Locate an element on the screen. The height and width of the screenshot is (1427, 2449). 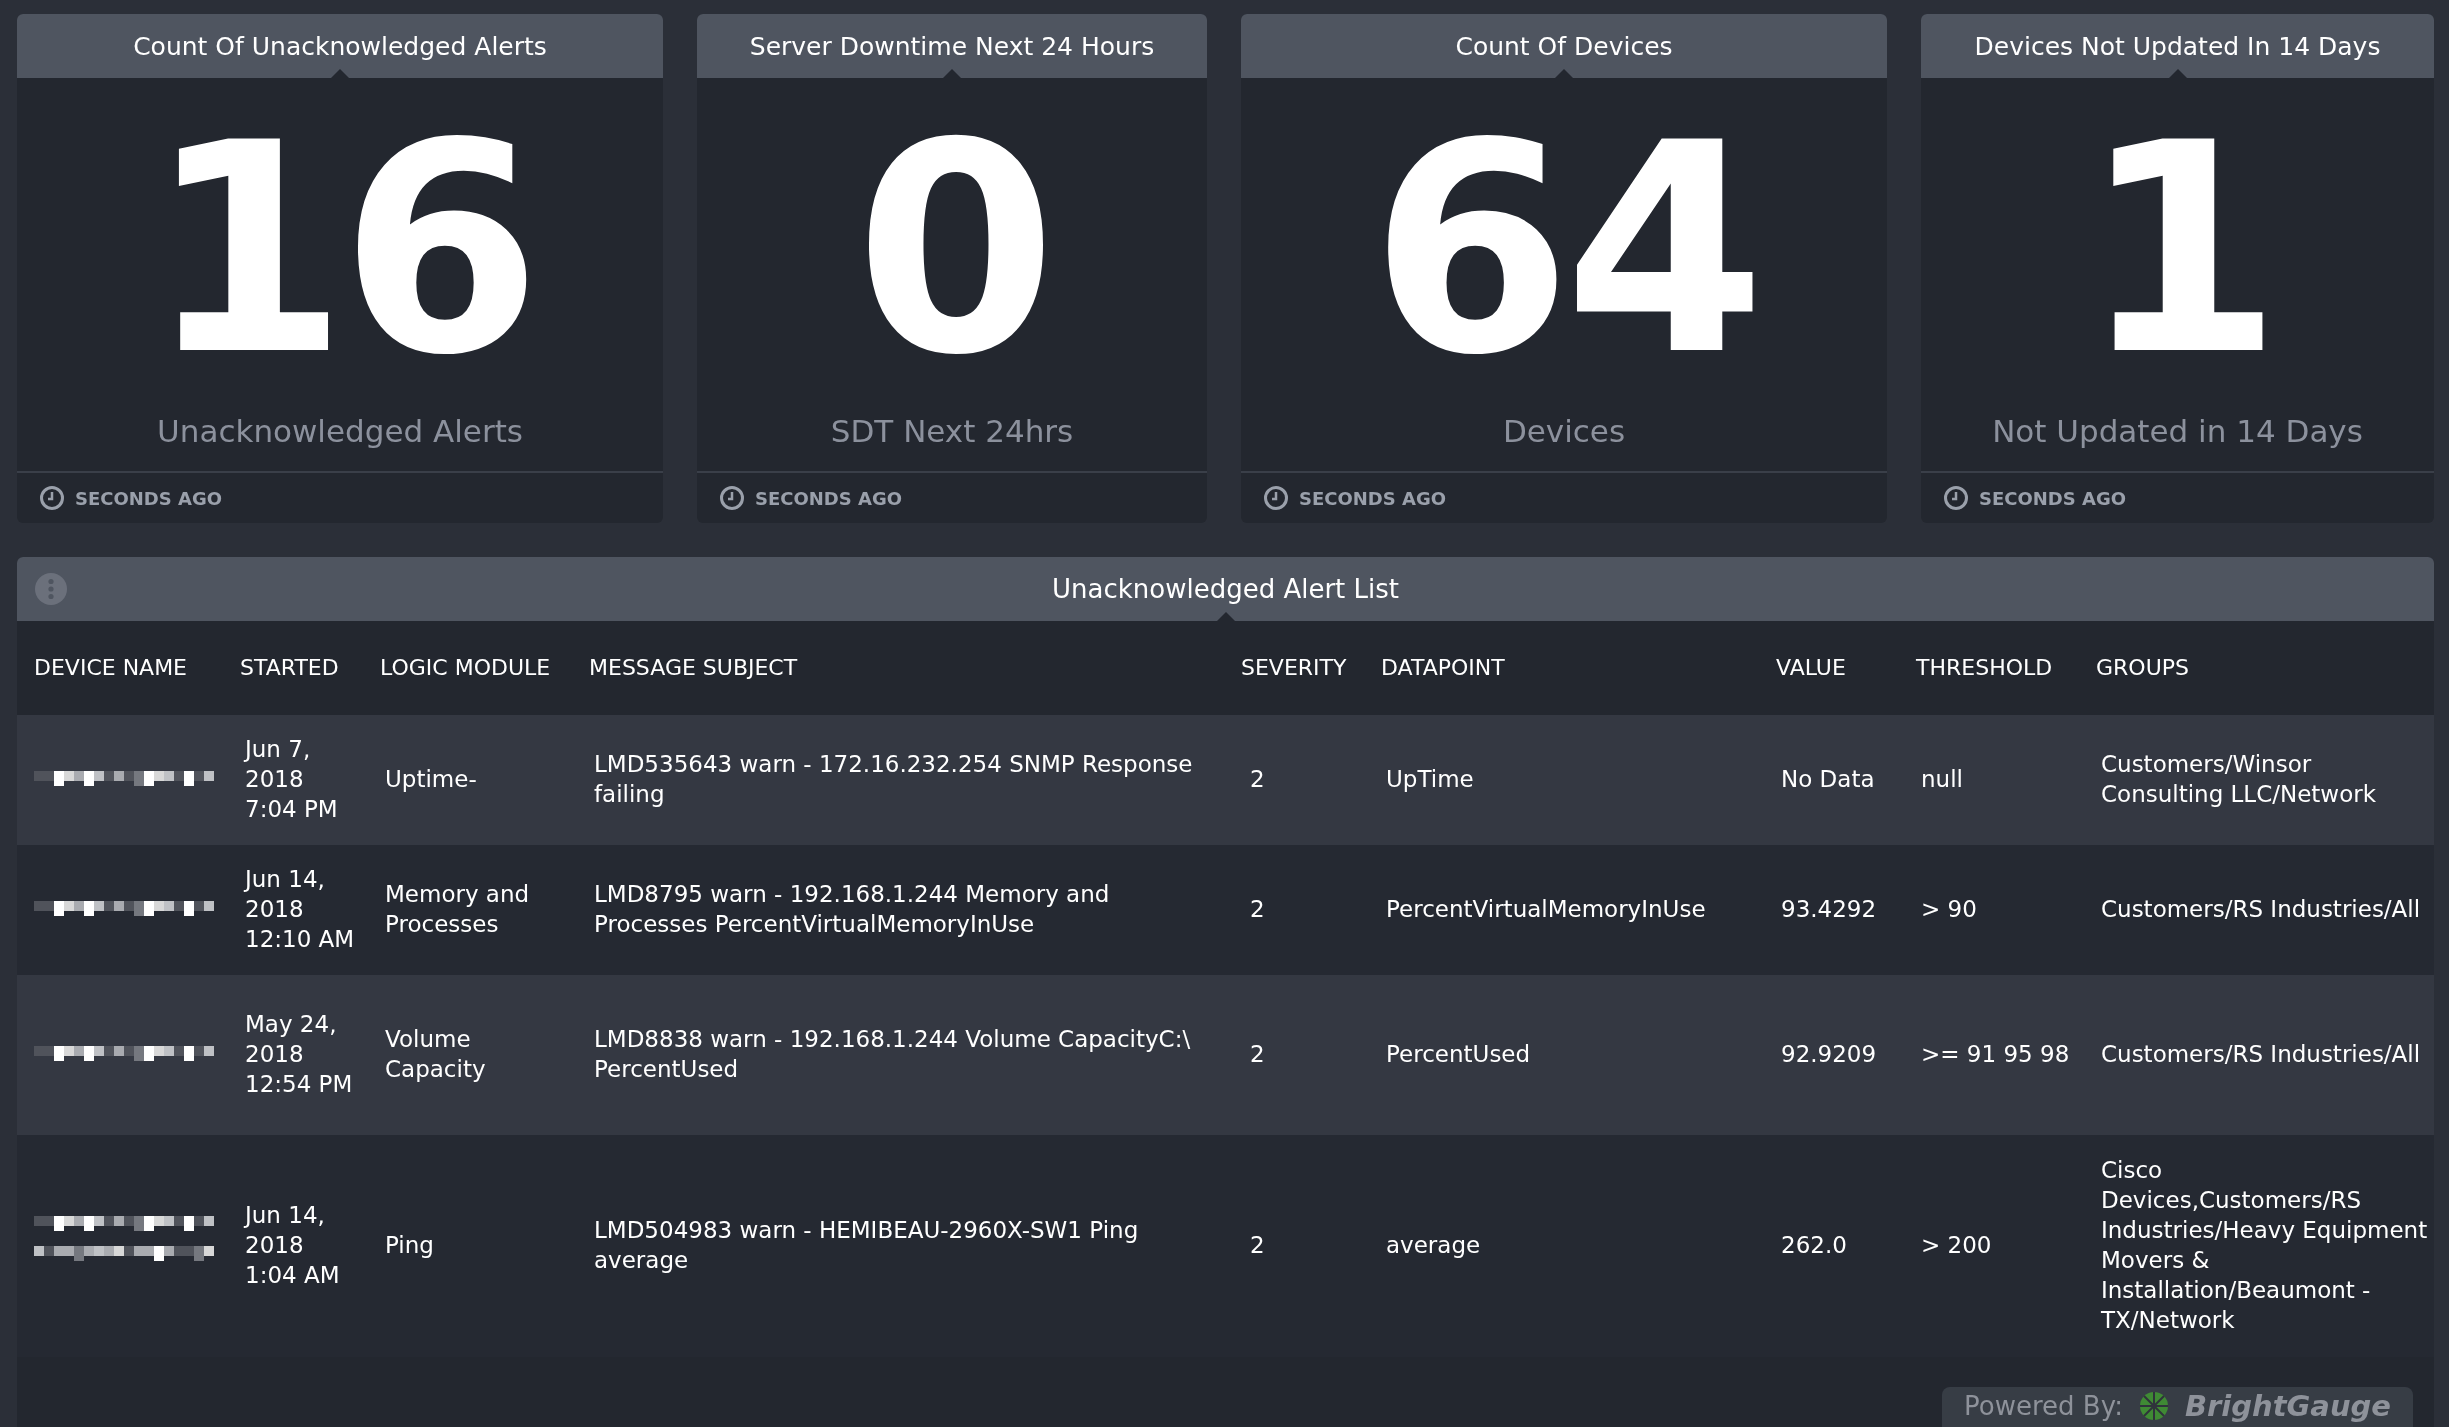
table-cell: 93.4292 is located at coordinates (1829, 910).